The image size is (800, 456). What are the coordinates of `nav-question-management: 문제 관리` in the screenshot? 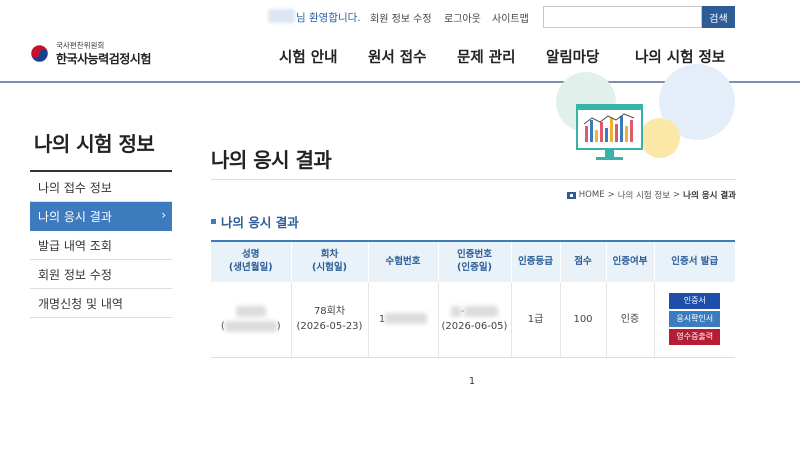 It's located at (486, 56).